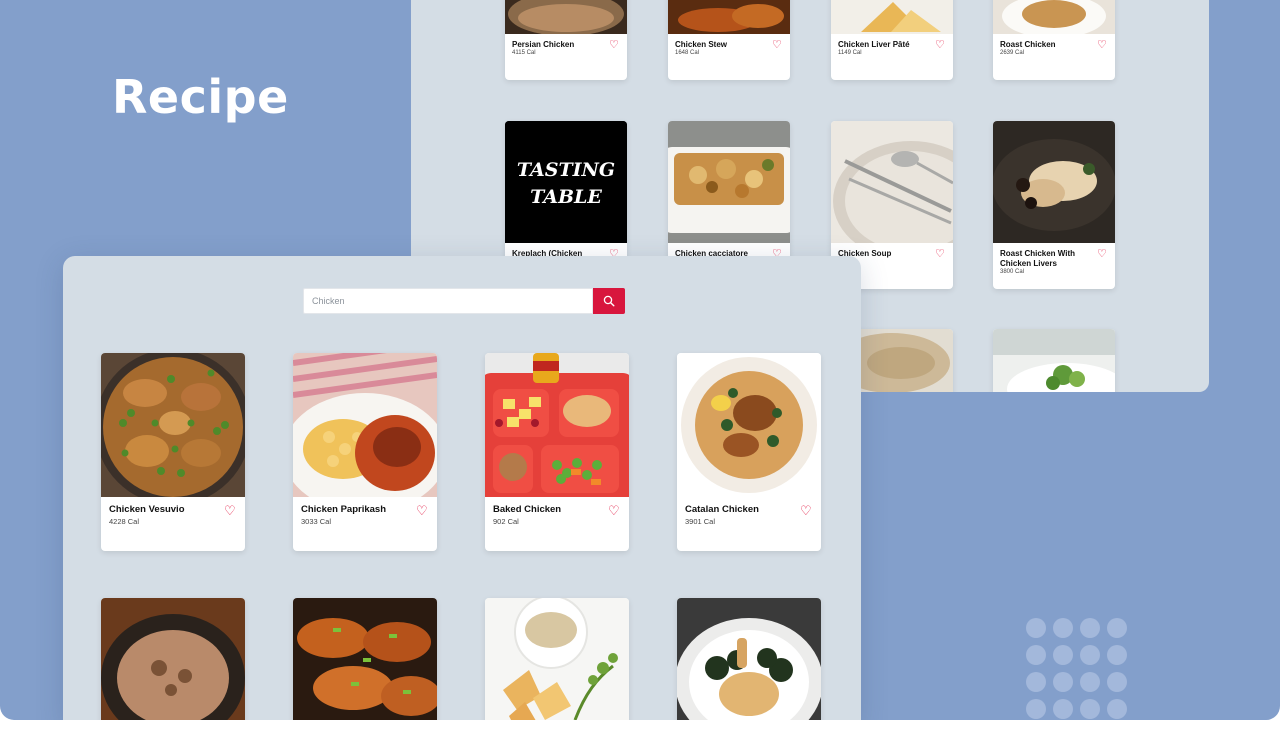  I want to click on recipe-title: Chicken Liver Pâté, so click(874, 44).